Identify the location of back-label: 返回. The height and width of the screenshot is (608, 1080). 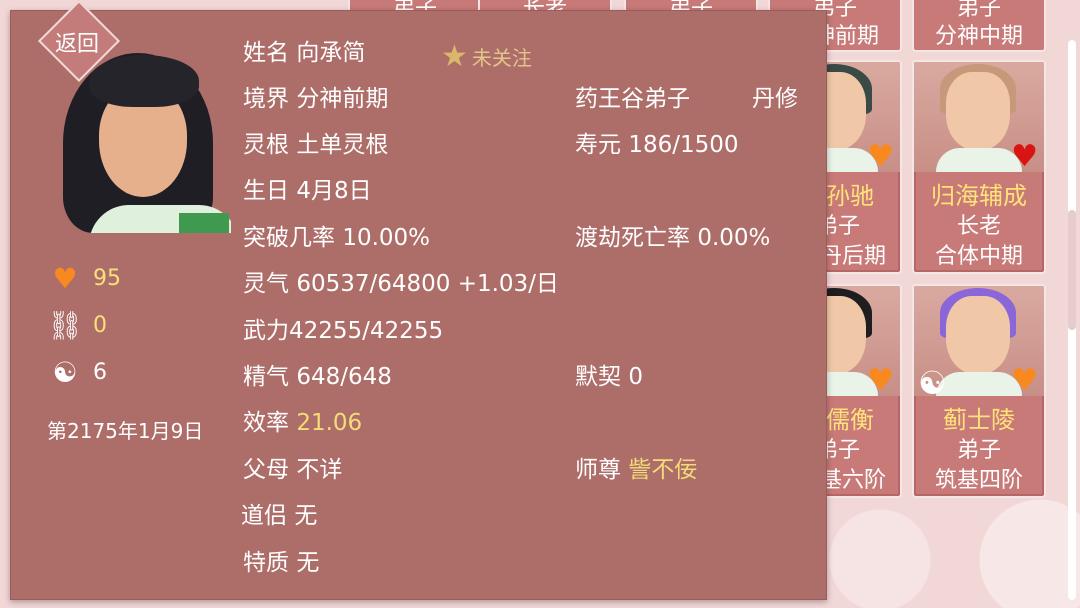
(76, 44).